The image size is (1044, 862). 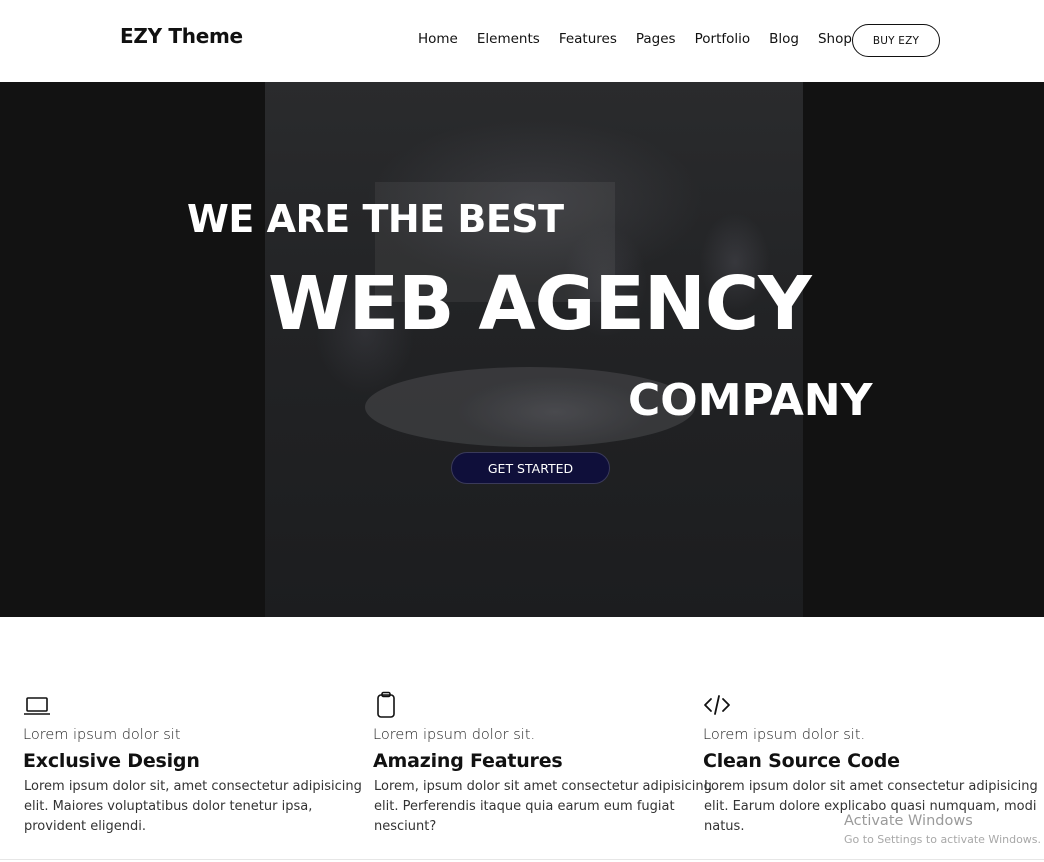 I want to click on feature-title: Amazing Features, so click(x=468, y=761).